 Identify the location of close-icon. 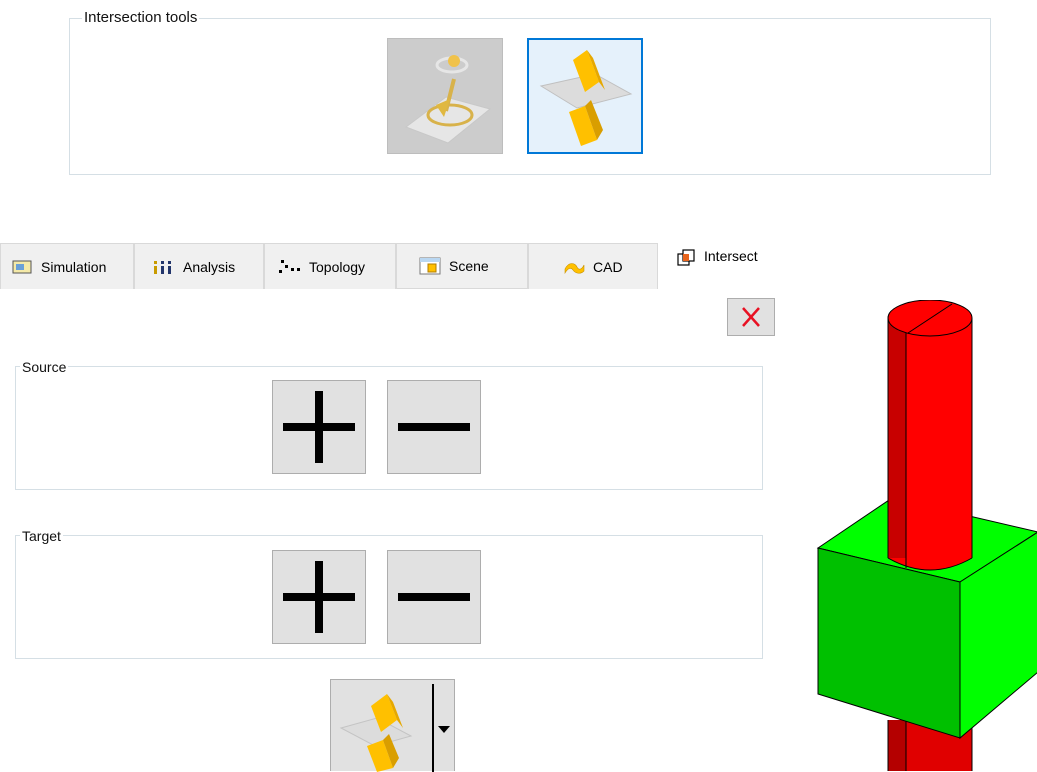
(751, 317).